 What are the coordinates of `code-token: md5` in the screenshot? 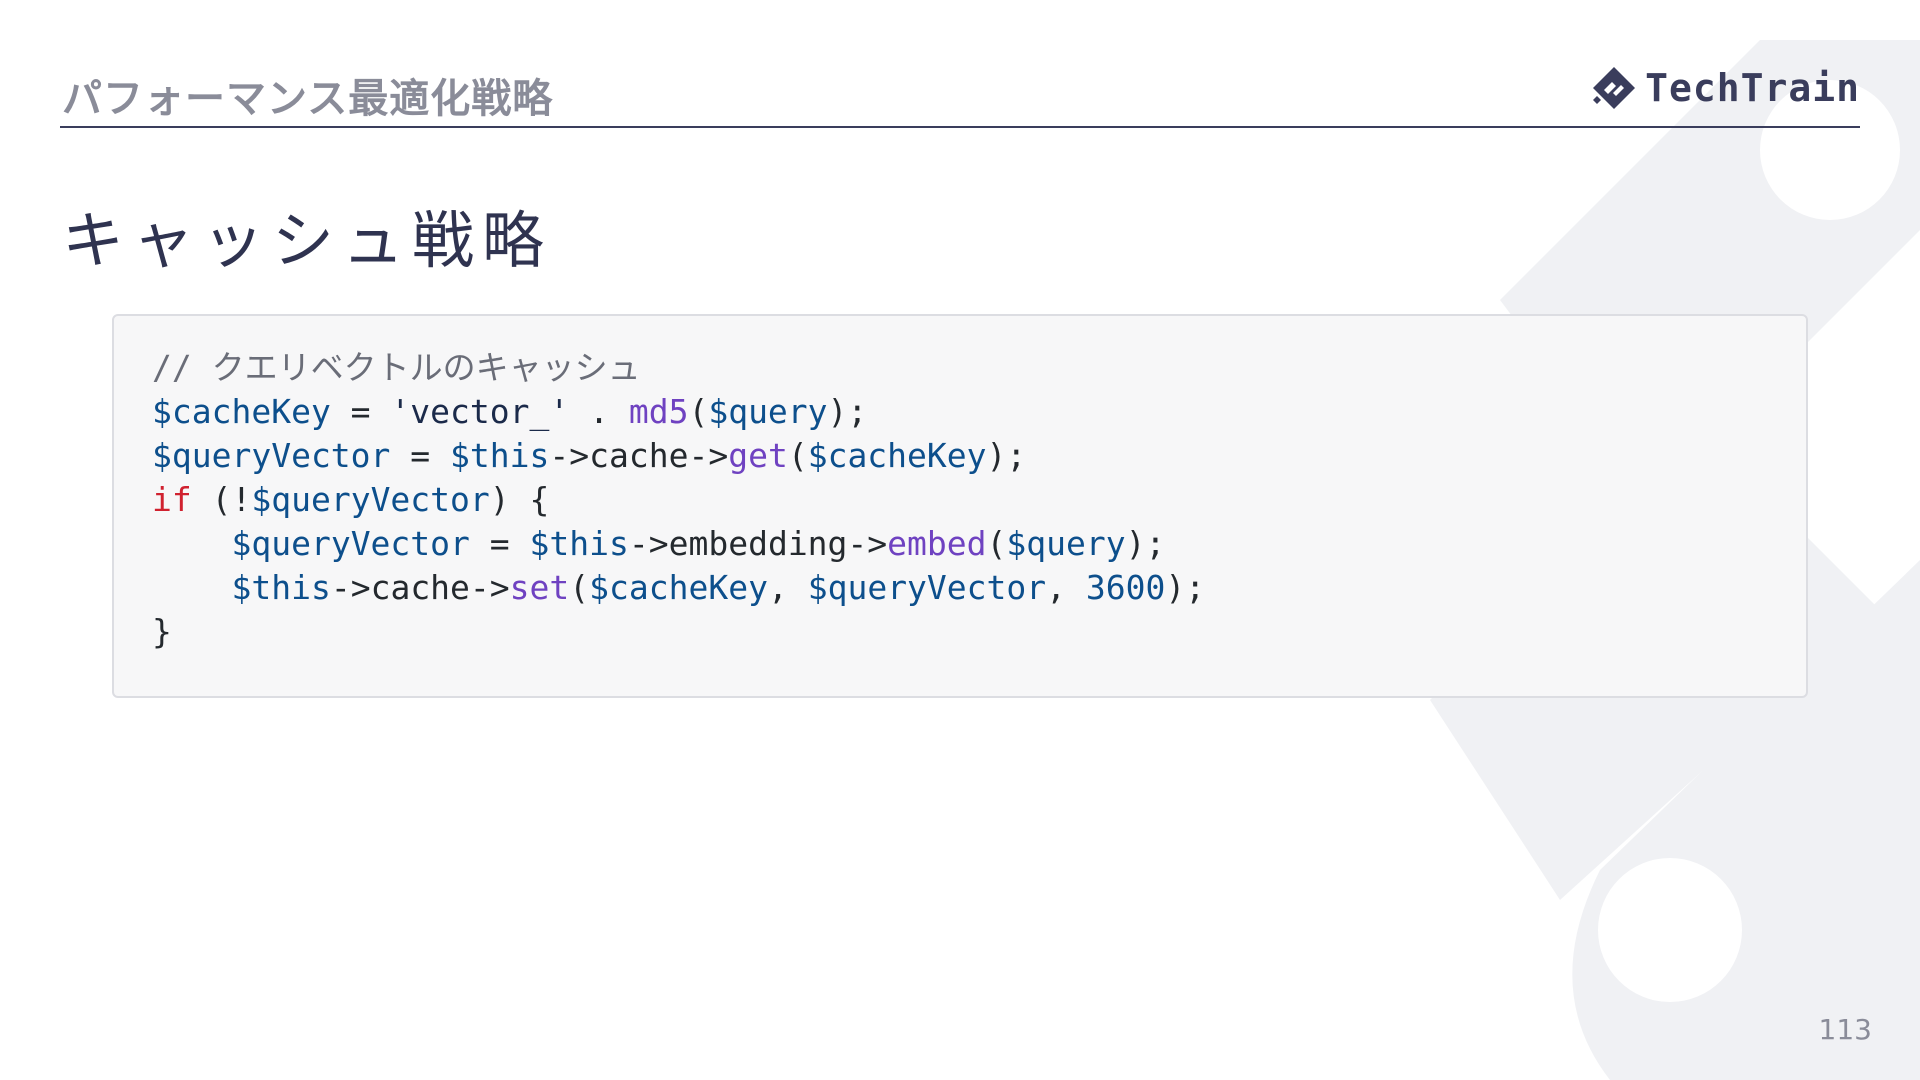 It's located at (658, 411).